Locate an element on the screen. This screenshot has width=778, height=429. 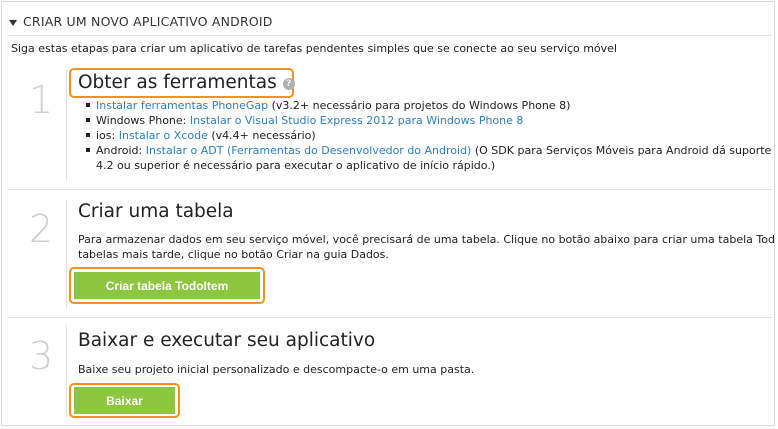
step-1-divider is located at coordinates (66, 125).